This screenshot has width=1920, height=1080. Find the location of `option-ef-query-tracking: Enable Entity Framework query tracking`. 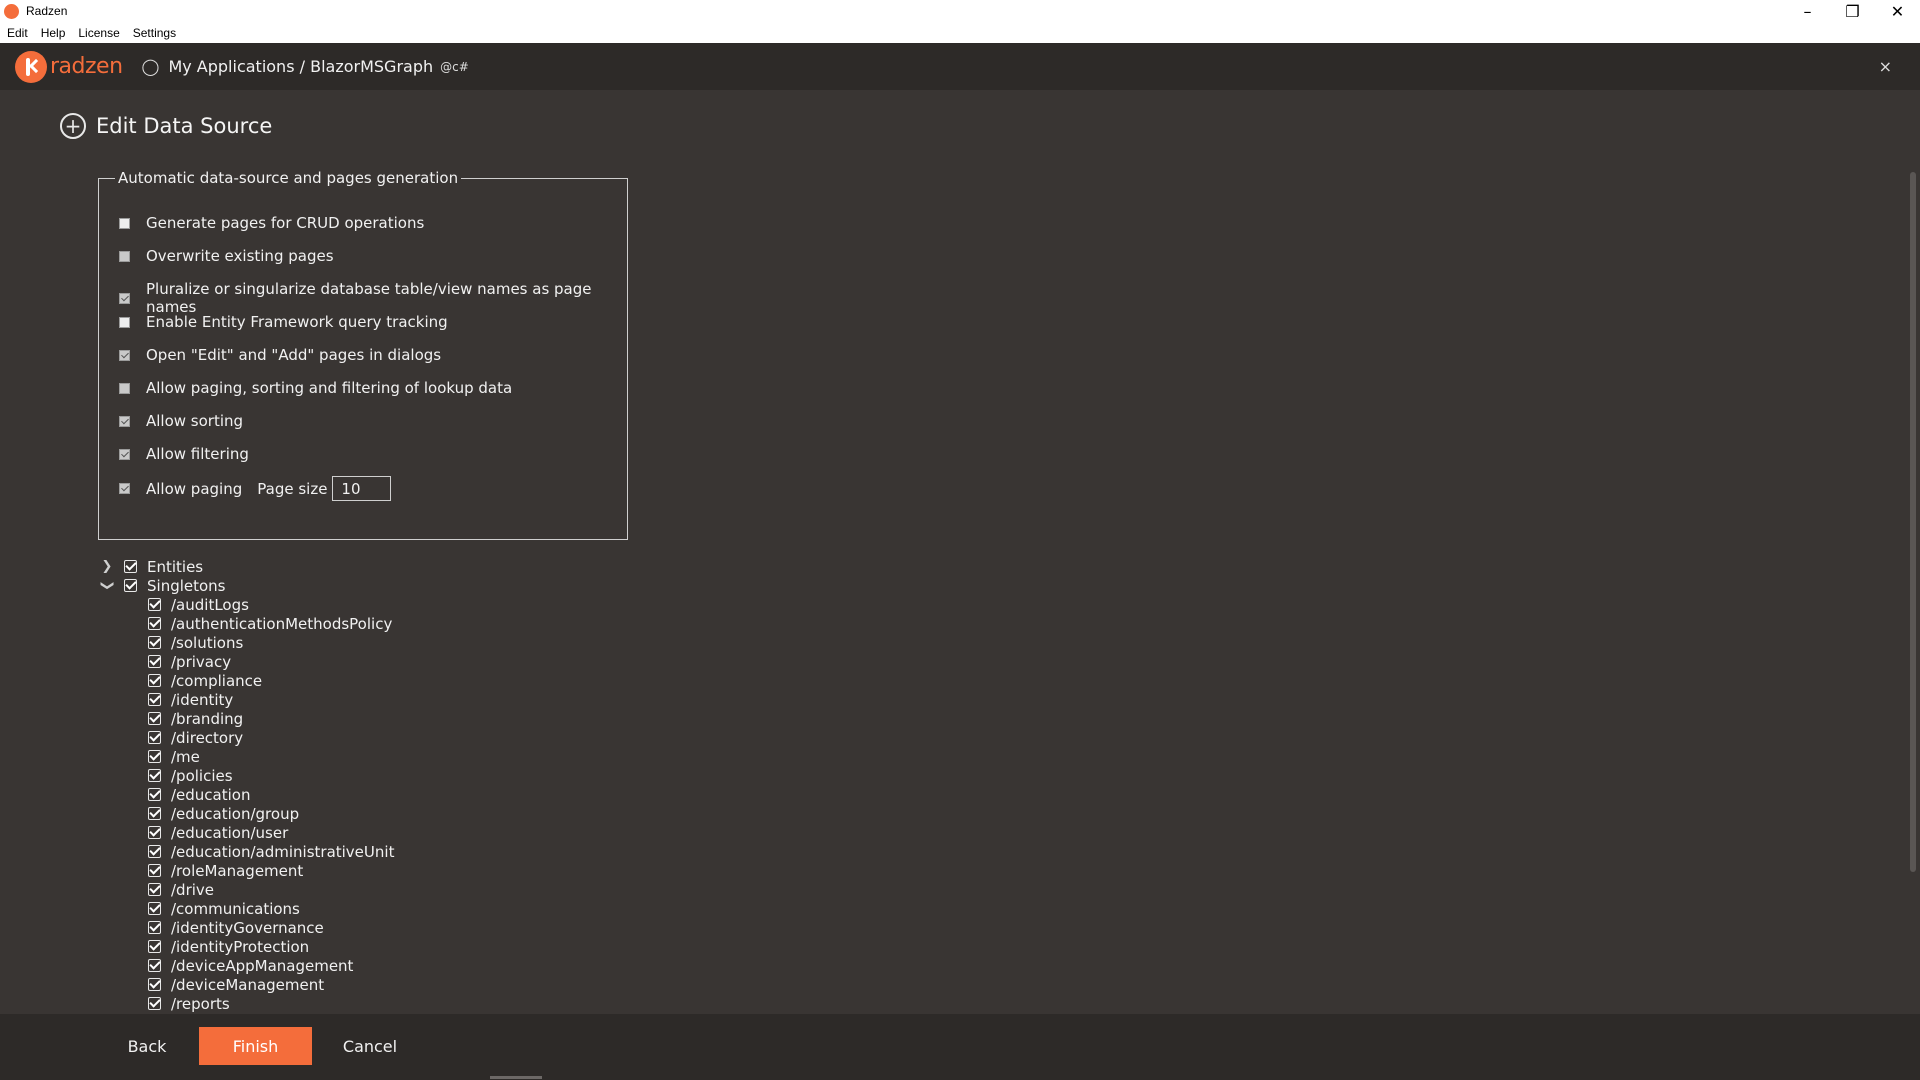

option-ef-query-tracking: Enable Entity Framework query tracking is located at coordinates (283, 322).